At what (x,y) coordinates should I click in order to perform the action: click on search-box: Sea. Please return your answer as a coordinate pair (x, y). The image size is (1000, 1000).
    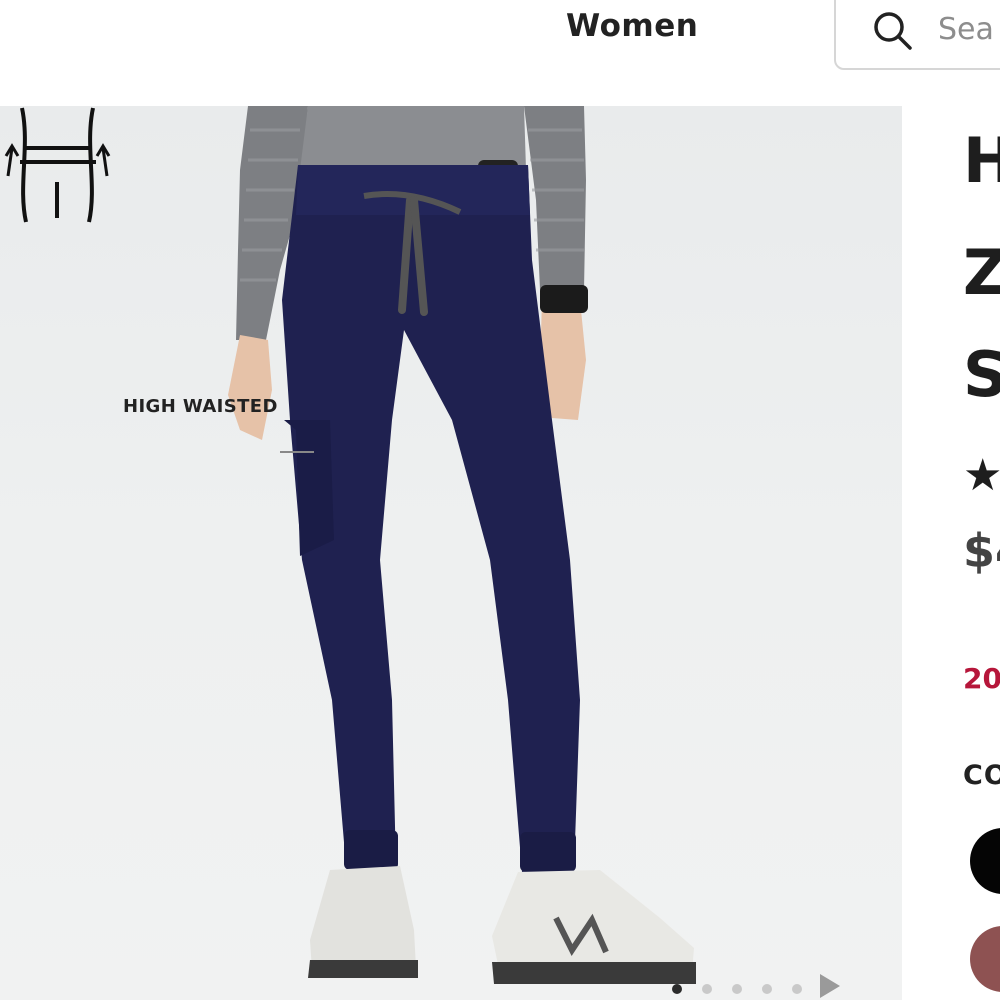
    Looking at the image, I should click on (917, 35).